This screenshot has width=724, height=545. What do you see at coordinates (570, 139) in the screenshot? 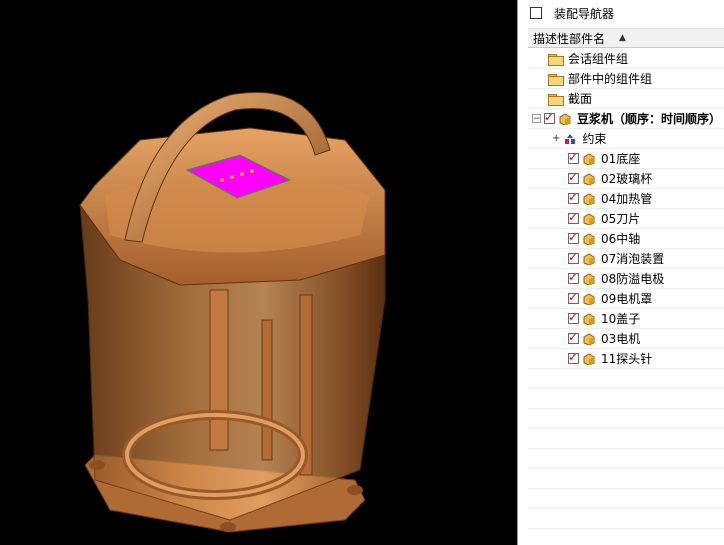
I see `constraint-icon` at bounding box center [570, 139].